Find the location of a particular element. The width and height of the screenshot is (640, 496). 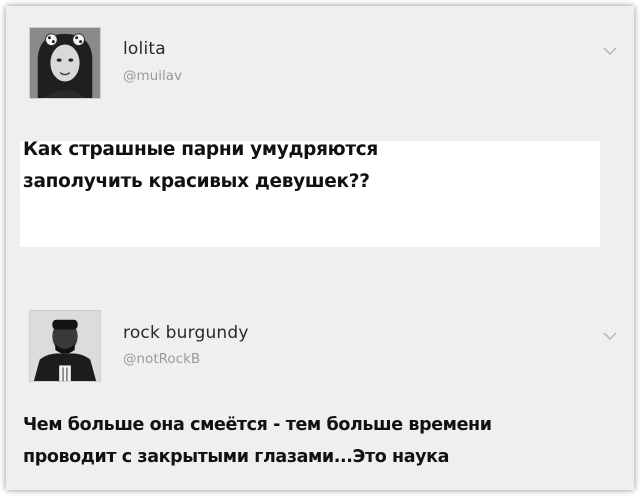

user-handle: @muilav is located at coordinates (152, 76).